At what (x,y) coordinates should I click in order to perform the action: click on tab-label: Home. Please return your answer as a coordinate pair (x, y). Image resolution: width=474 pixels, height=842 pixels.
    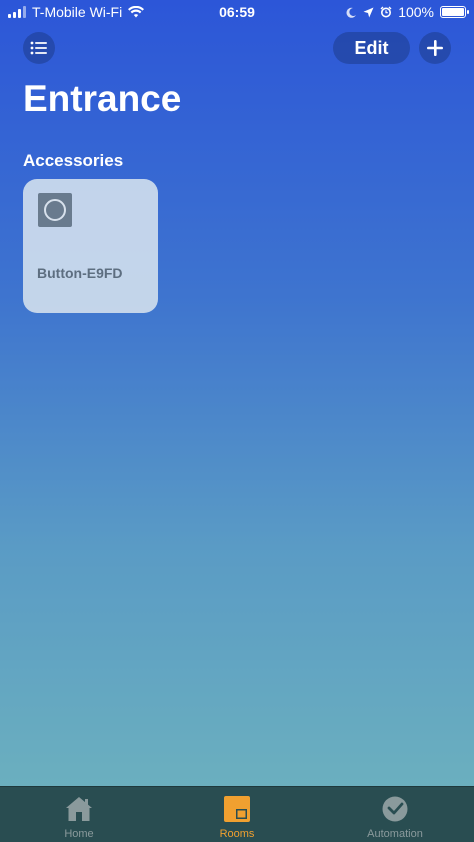
    Looking at the image, I should click on (79, 834).